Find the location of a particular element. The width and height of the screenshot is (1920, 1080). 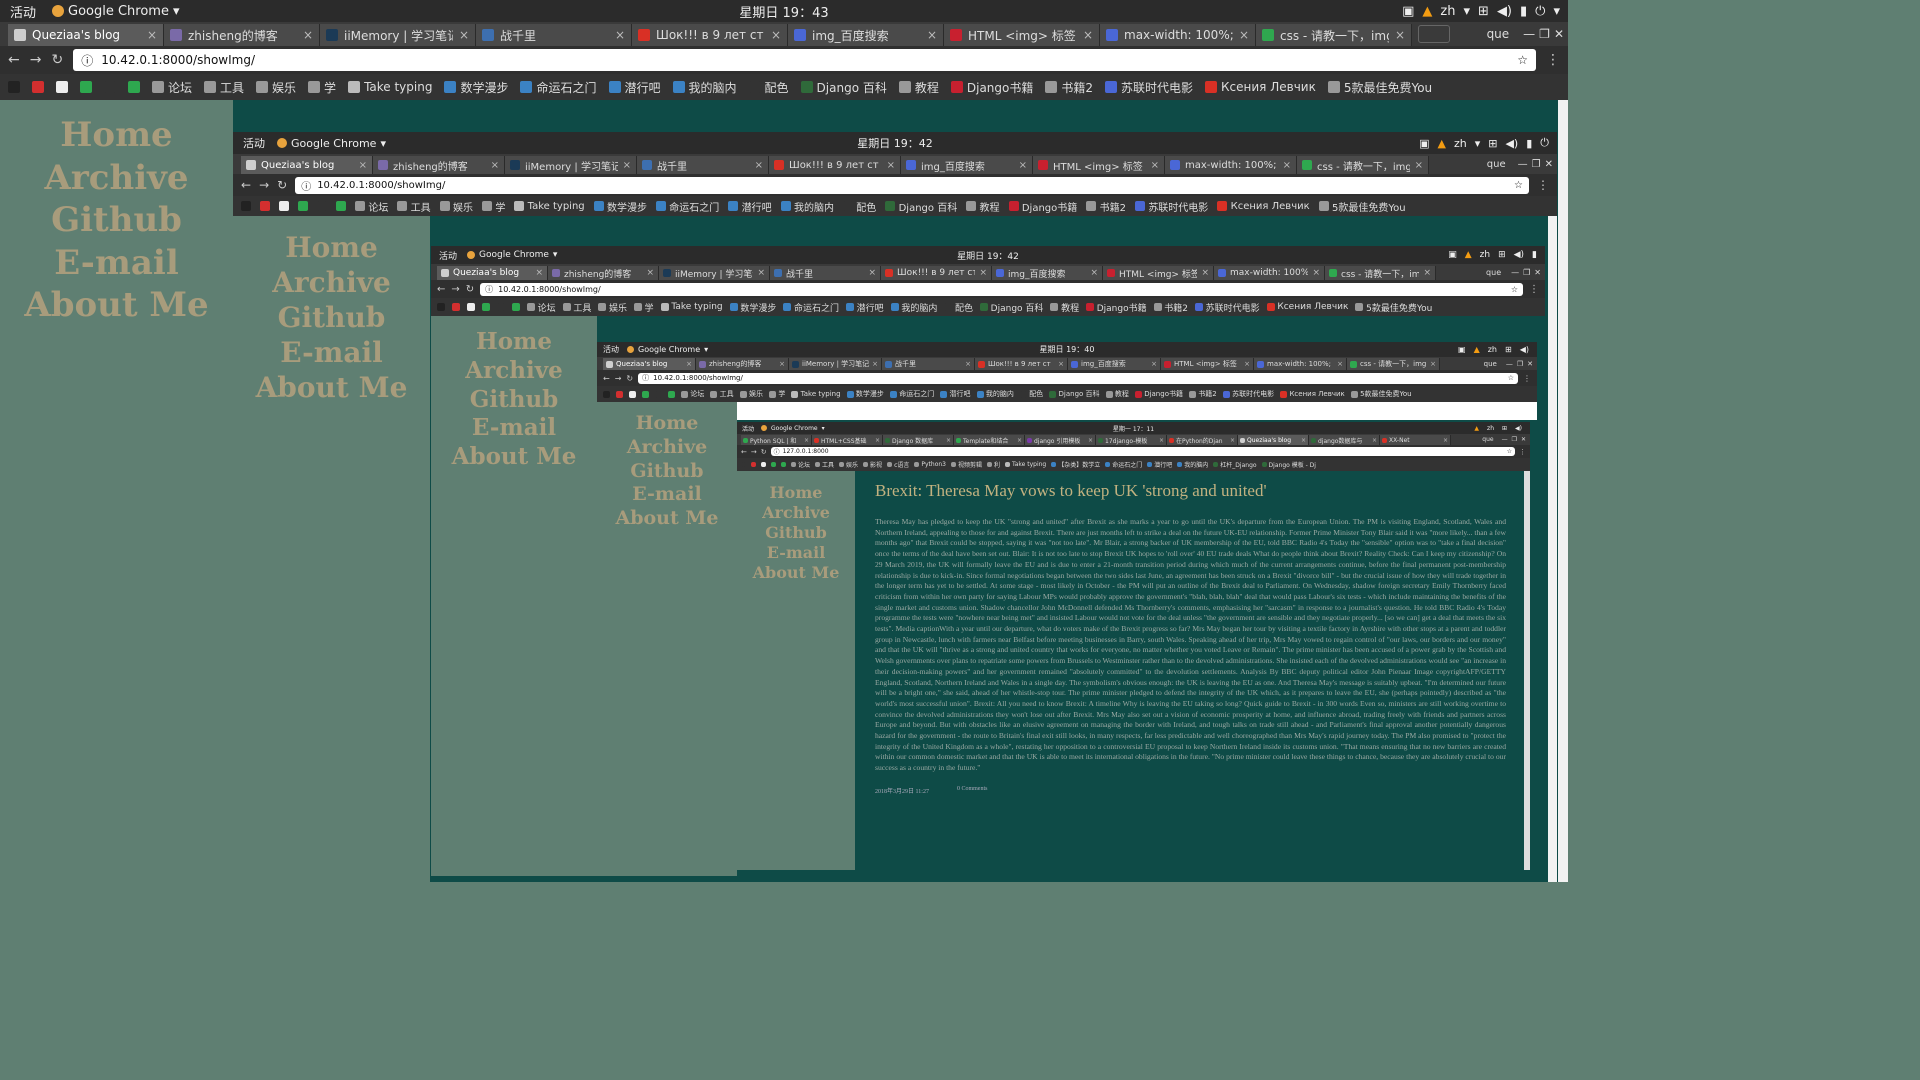

bookmark-item-20: 苏联时代电影 is located at coordinates (1149, 87).